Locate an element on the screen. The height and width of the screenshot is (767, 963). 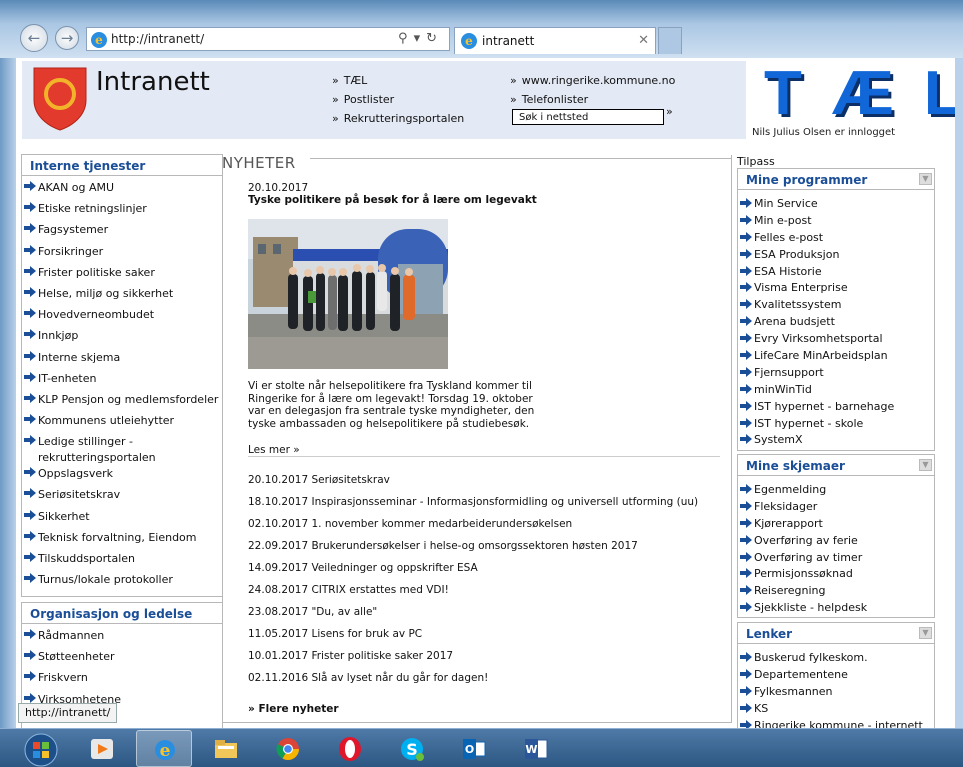
address-bar: e http://intranett/ ⚲▾↻ is located at coordinates (268, 39).